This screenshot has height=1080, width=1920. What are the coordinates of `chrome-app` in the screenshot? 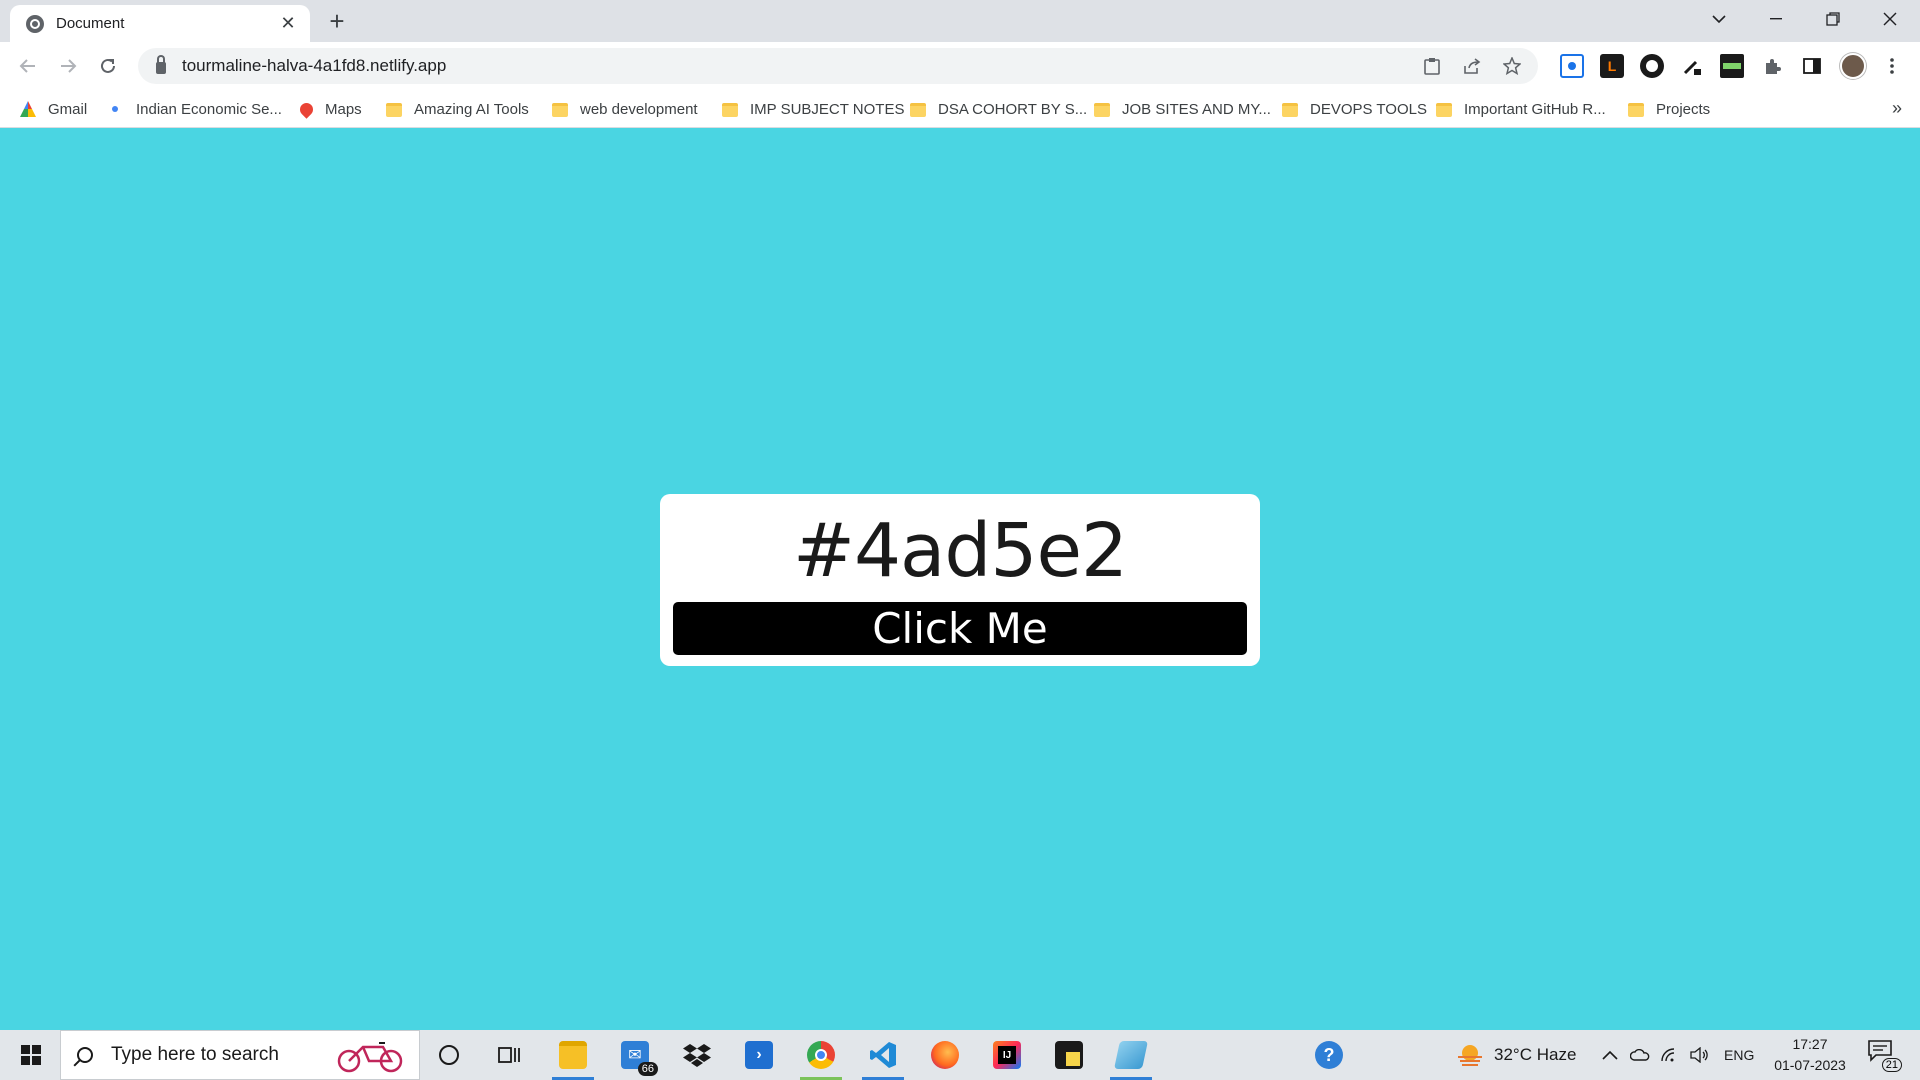 It's located at (821, 1055).